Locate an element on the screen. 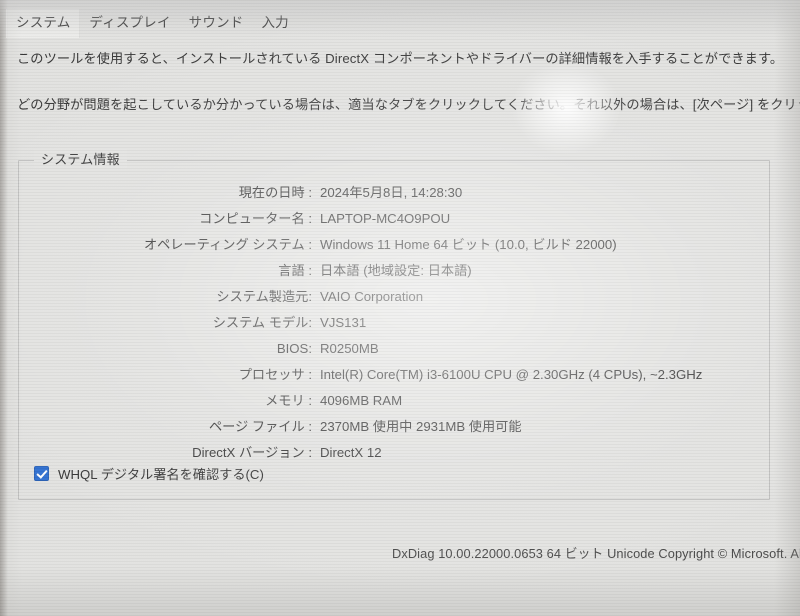 The width and height of the screenshot is (800, 616). info-row-value: R0250MB is located at coordinates (349, 348).